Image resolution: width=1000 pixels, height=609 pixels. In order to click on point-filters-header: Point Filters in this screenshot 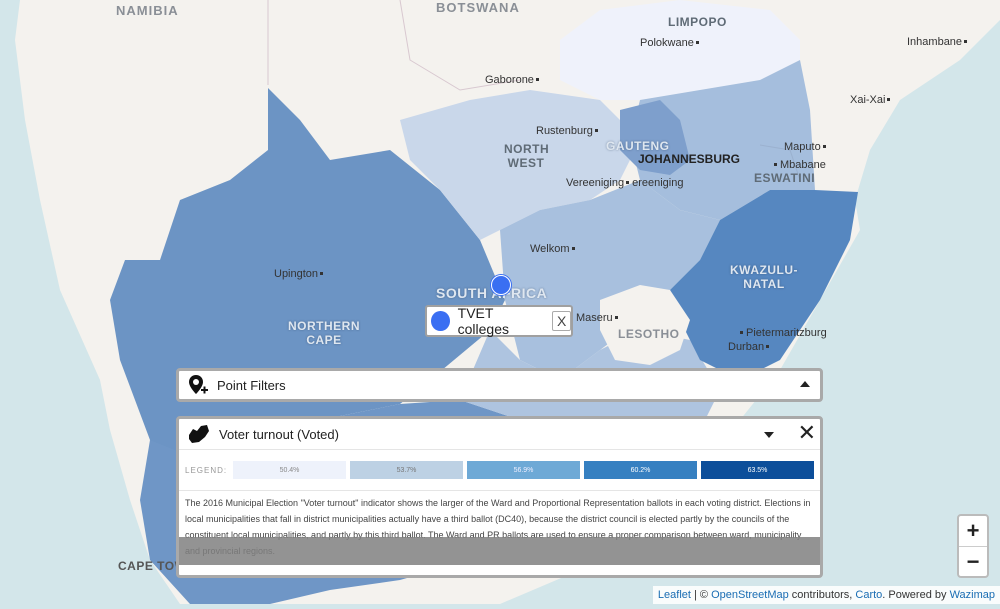, I will do `click(499, 385)`.